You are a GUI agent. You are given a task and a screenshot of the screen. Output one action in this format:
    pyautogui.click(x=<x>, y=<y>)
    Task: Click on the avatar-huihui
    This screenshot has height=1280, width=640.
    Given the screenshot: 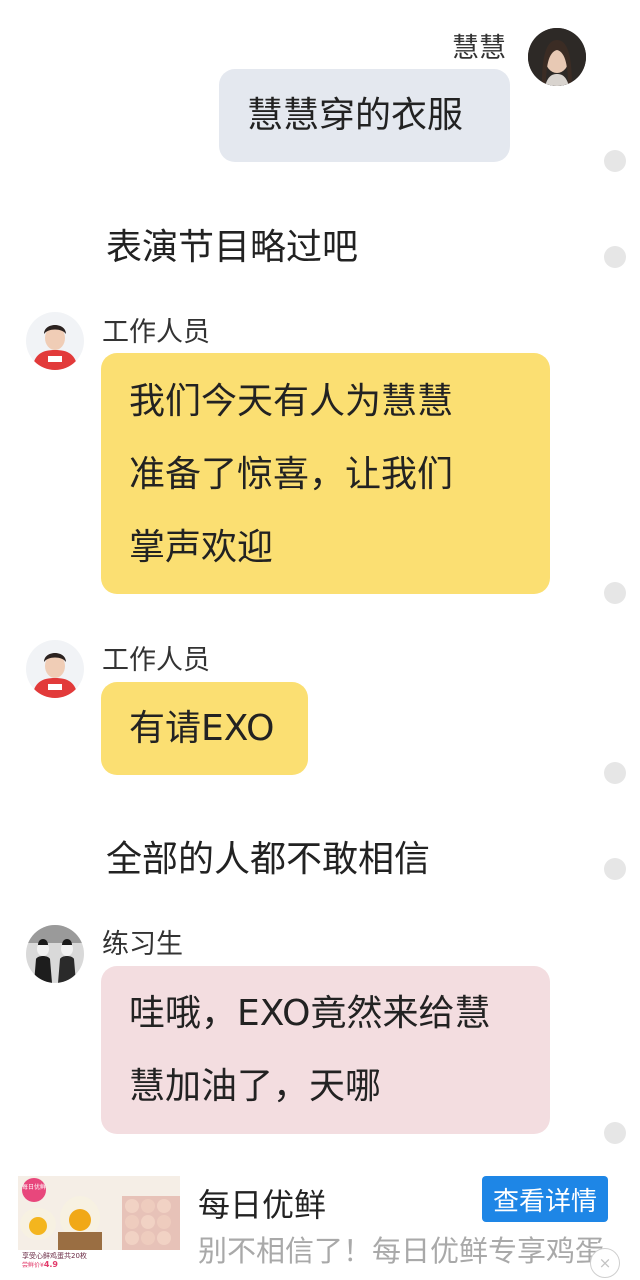 What is the action you would take?
    pyautogui.click(x=557, y=57)
    